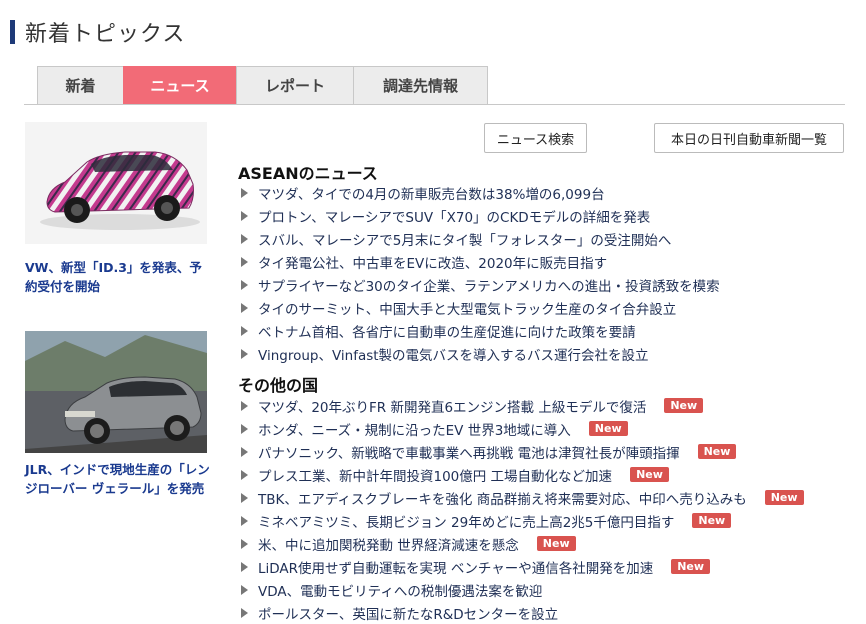  What do you see at coordinates (120, 190) in the screenshot?
I see `car-image` at bounding box center [120, 190].